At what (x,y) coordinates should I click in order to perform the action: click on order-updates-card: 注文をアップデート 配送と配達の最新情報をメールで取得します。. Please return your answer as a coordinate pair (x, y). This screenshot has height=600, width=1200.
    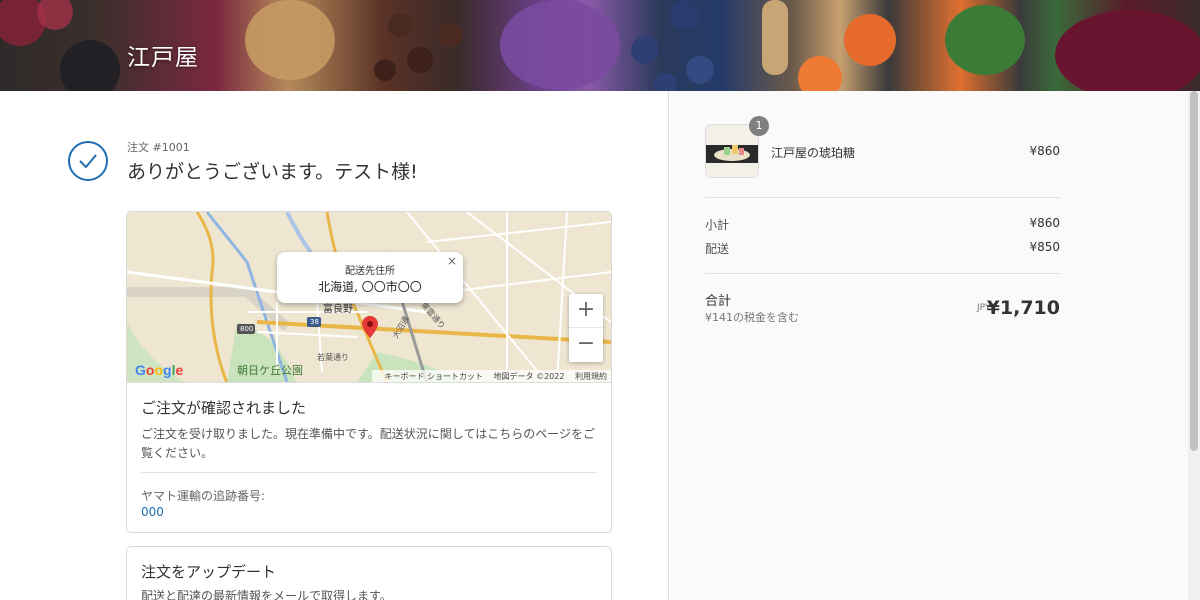
    Looking at the image, I should click on (369, 573).